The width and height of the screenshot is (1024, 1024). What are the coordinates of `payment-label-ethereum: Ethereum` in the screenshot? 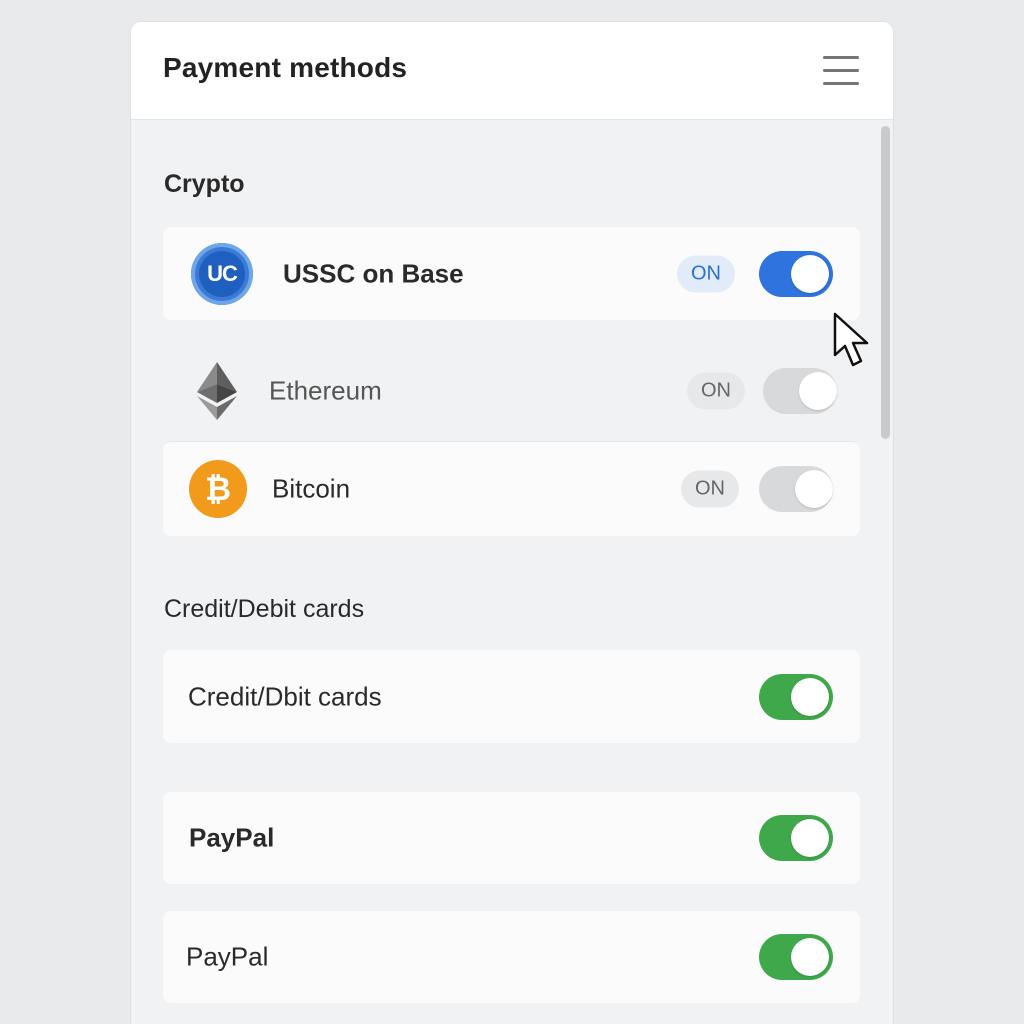 It's located at (325, 390).